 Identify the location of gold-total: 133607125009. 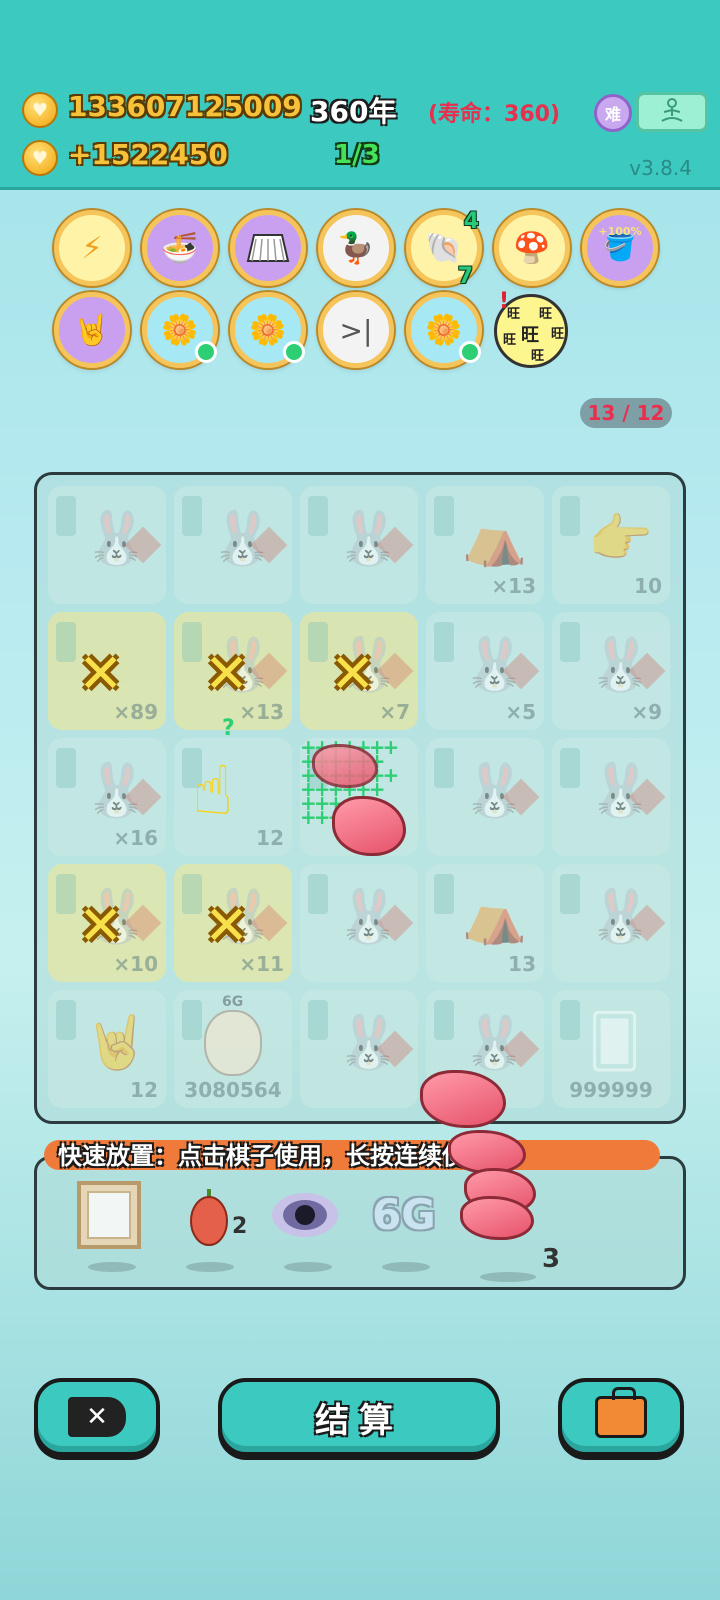
(185, 106).